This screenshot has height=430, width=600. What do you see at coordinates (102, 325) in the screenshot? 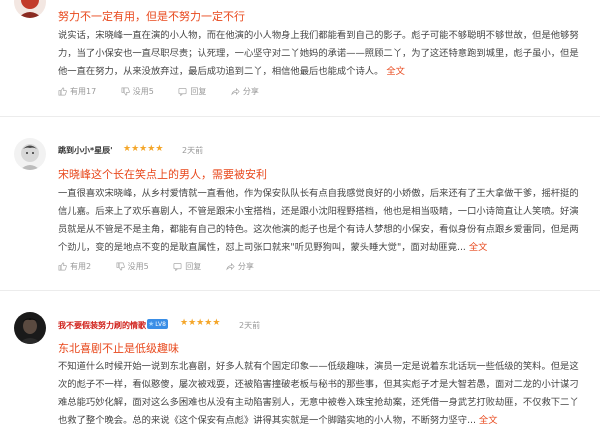
I see `username: 我不要假装努力刷的情歌` at bounding box center [102, 325].